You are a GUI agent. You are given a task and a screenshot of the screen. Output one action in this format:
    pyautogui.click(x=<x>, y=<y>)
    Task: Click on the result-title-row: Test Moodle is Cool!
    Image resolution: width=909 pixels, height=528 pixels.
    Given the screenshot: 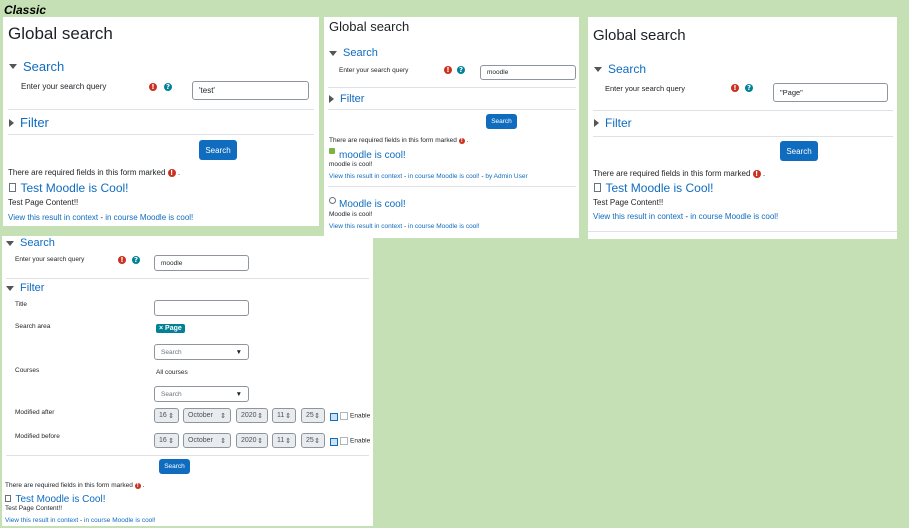 What is the action you would take?
    pyautogui.click(x=69, y=188)
    